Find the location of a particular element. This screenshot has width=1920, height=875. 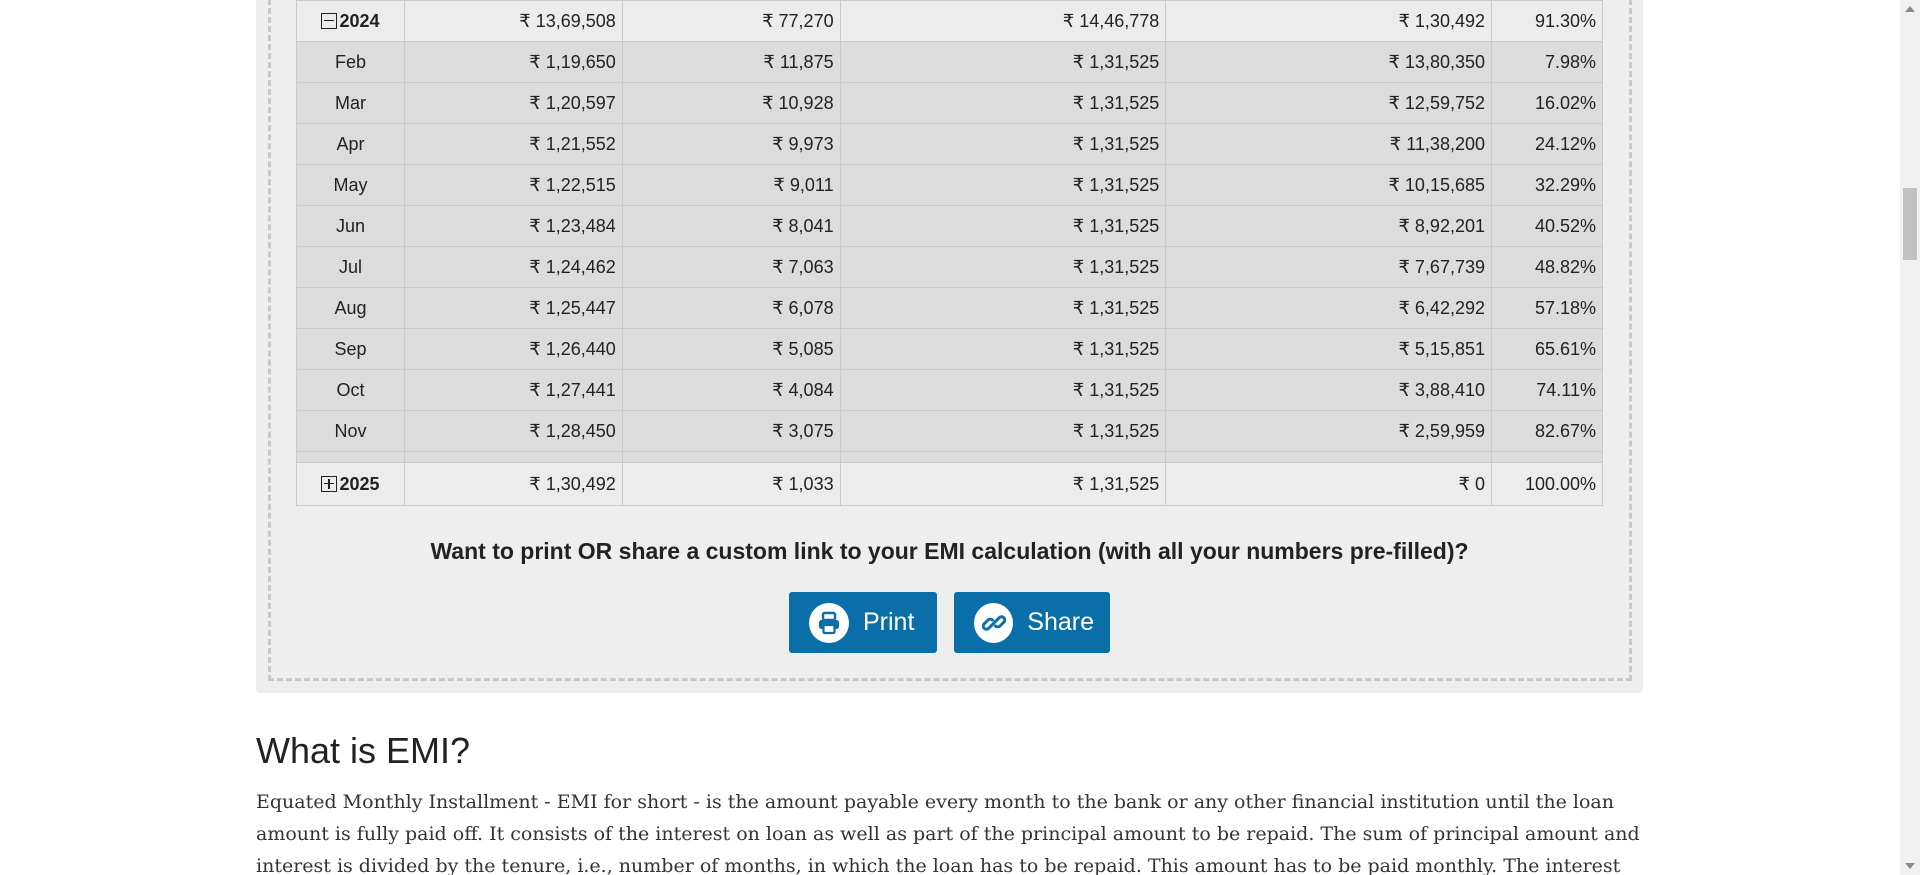

month-interest: ₹ 7,063 is located at coordinates (731, 267).